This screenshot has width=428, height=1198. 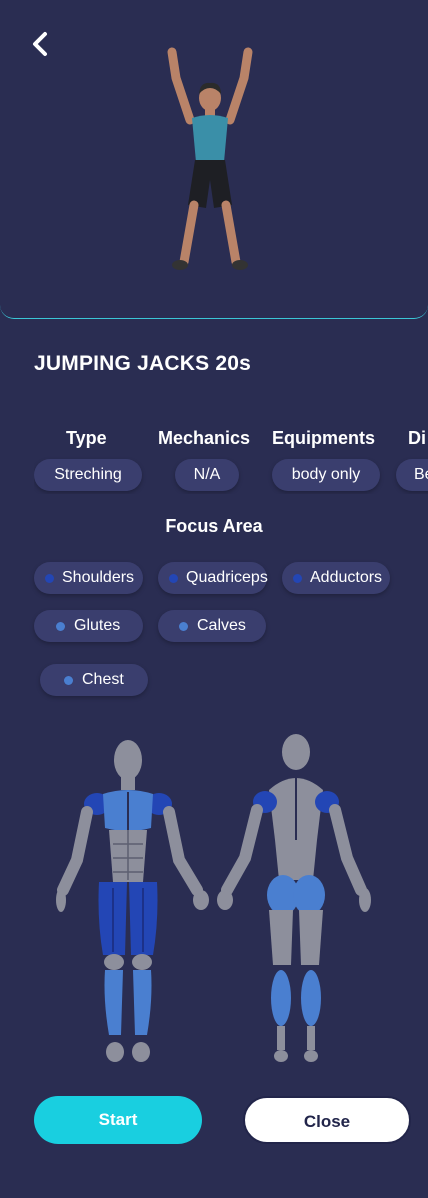 I want to click on focus-chip-label: Shoulders, so click(x=98, y=577).